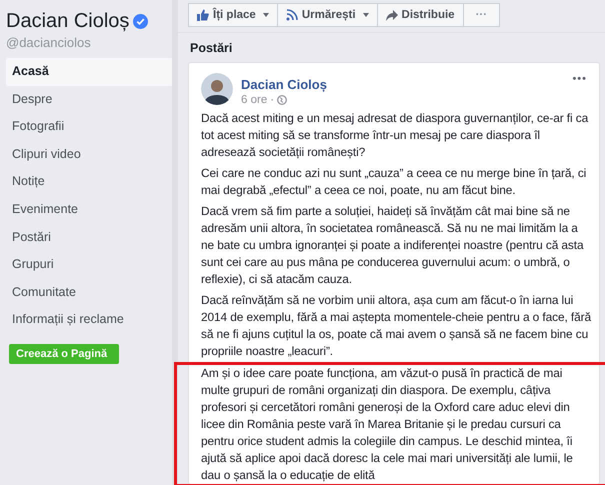 The width and height of the screenshot is (605, 485). What do you see at coordinates (68, 21) in the screenshot?
I see `page-name: Dacian Cioloș` at bounding box center [68, 21].